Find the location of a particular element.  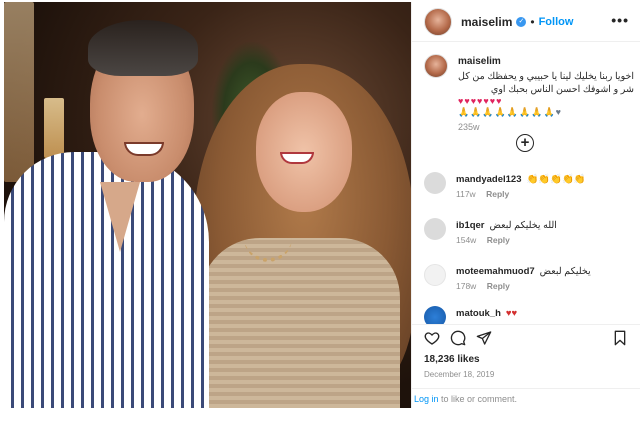

comment-item: mandyadel123 👏👏👏👏👏 117w Reply is located at coordinates (529, 190).